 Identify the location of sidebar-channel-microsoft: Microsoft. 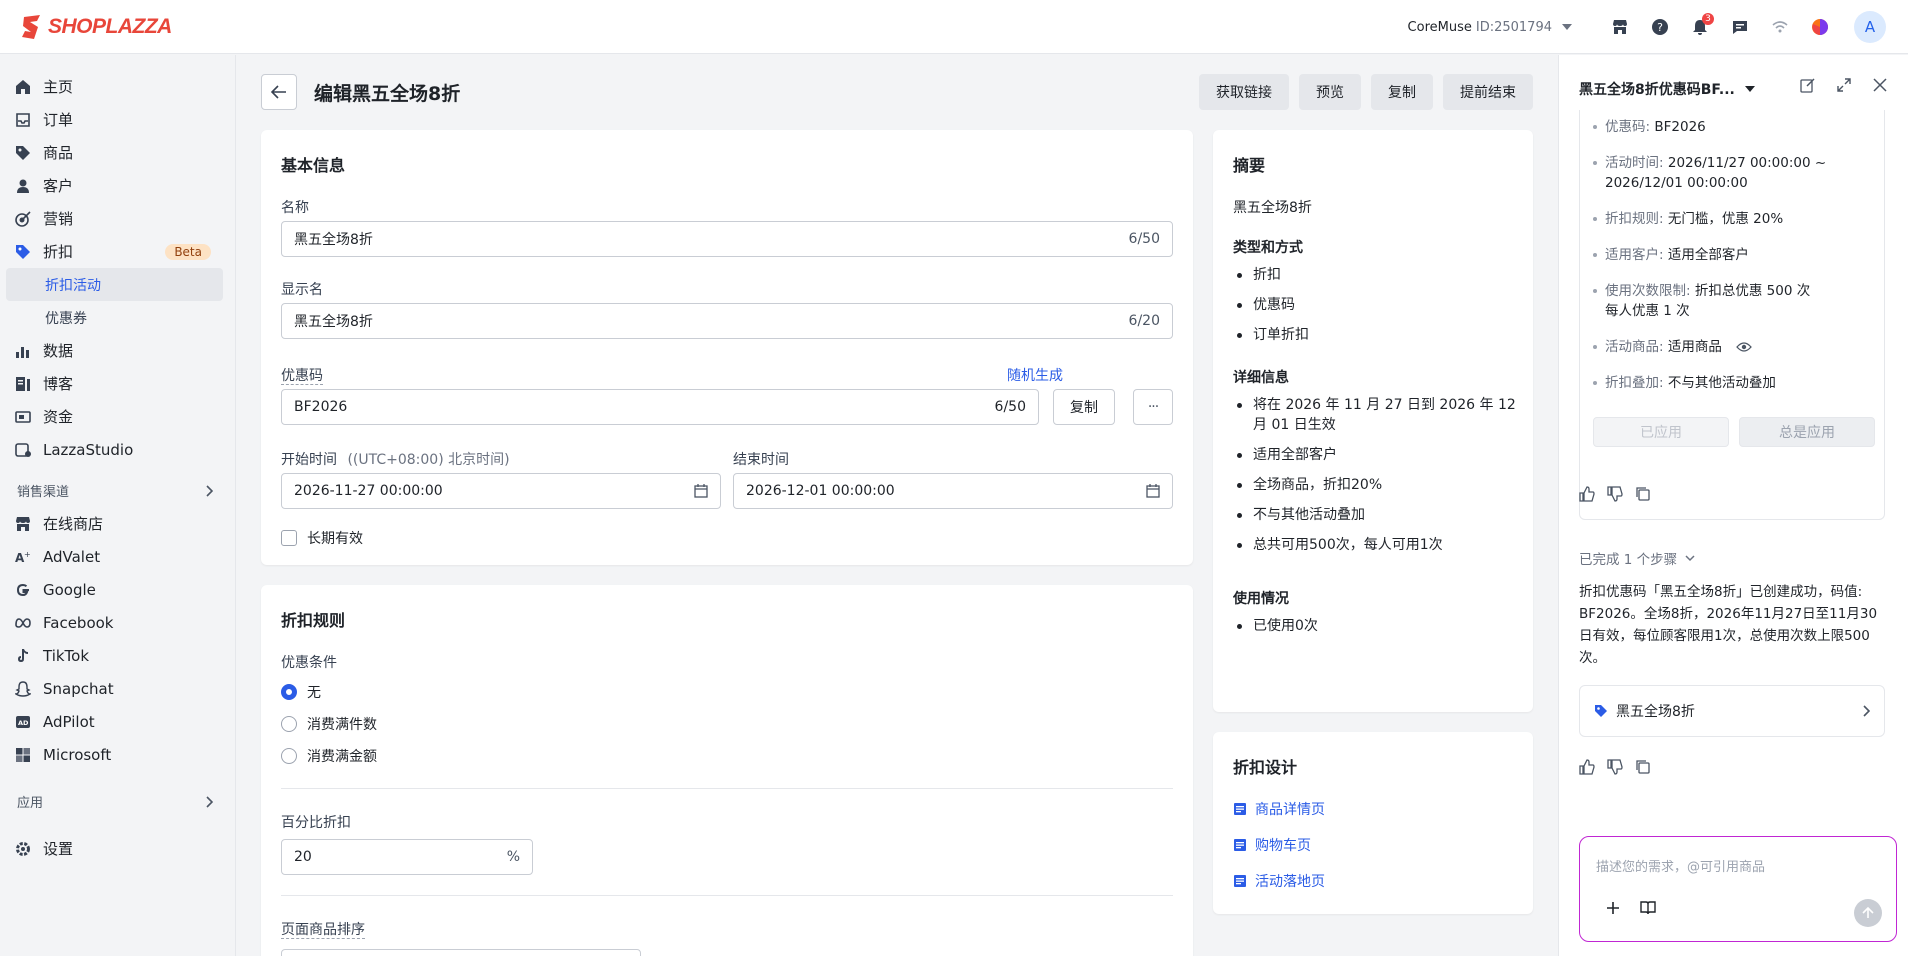
(117, 754).